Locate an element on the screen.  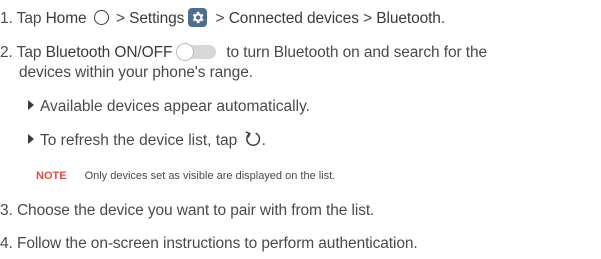
settings-label: Settings is located at coordinates (157, 18).